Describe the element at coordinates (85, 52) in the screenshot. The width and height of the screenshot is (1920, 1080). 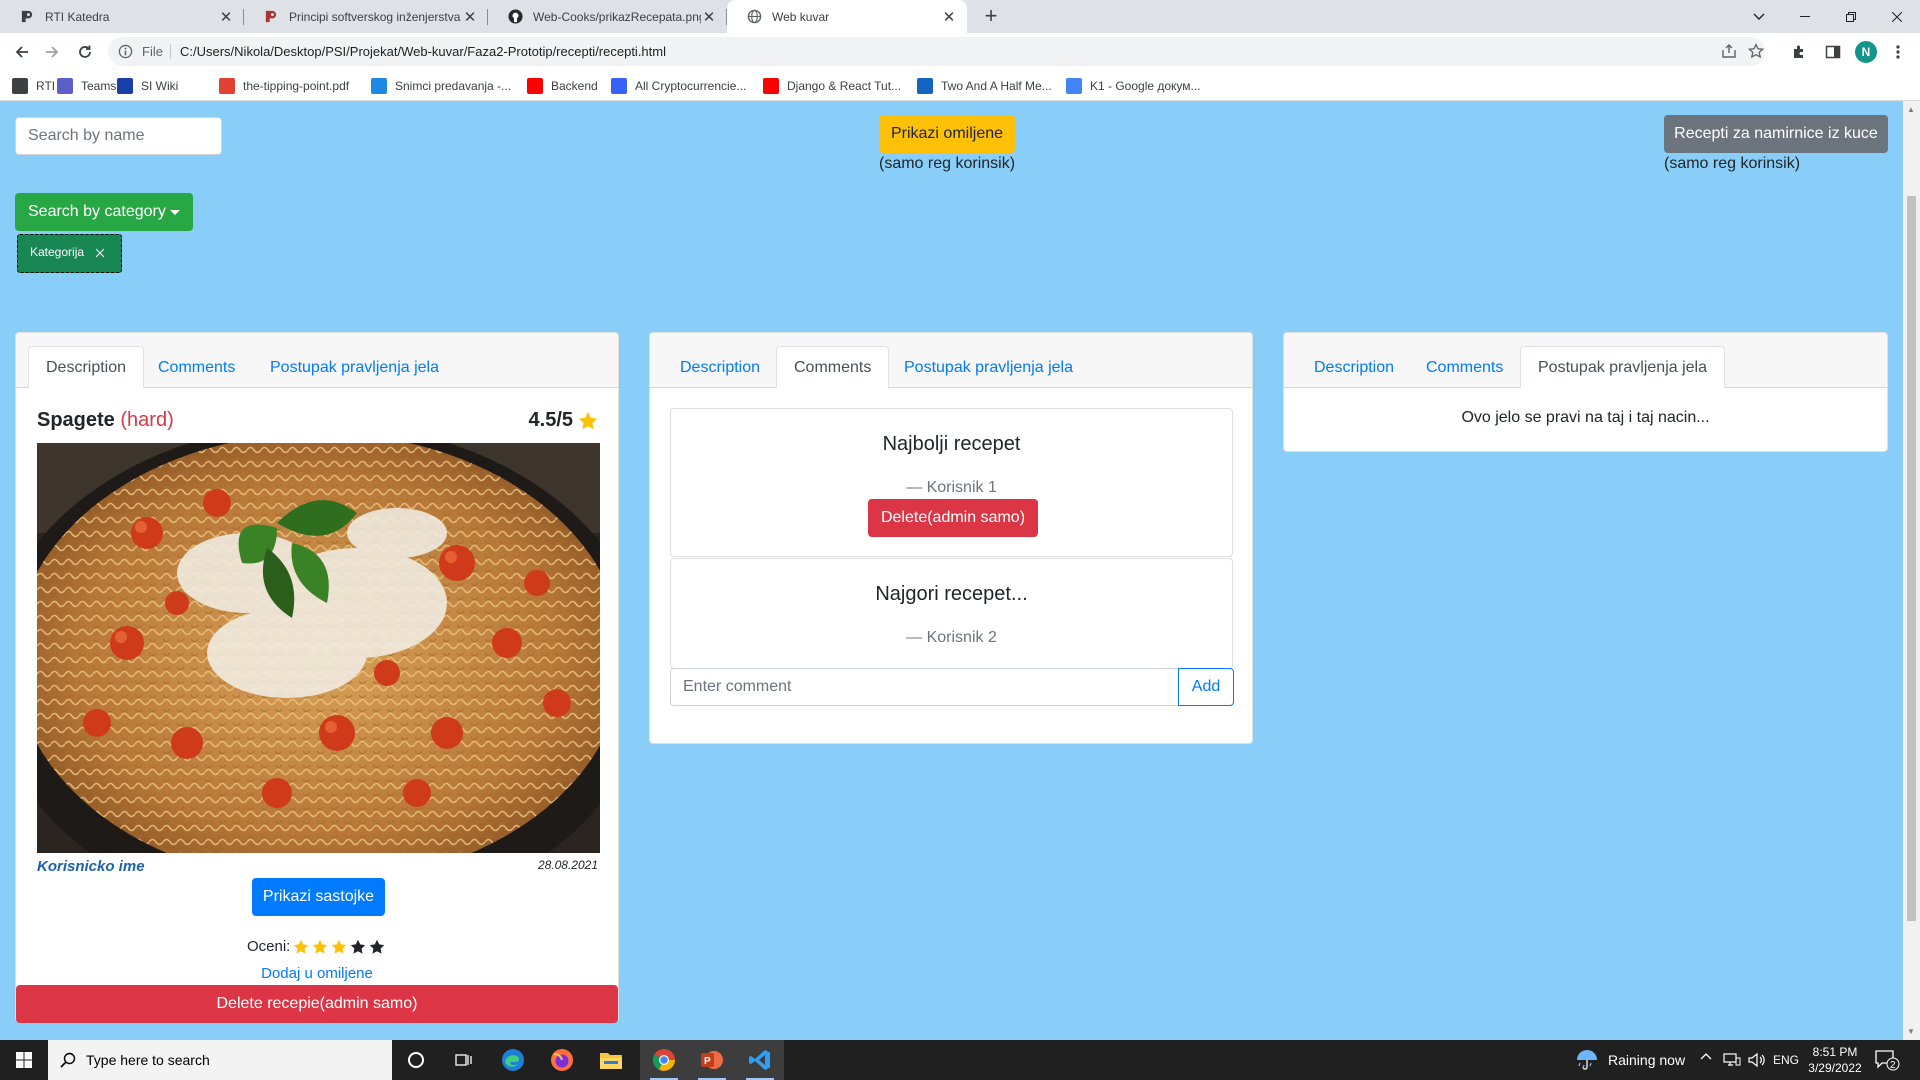
I see `reload-icon` at that location.